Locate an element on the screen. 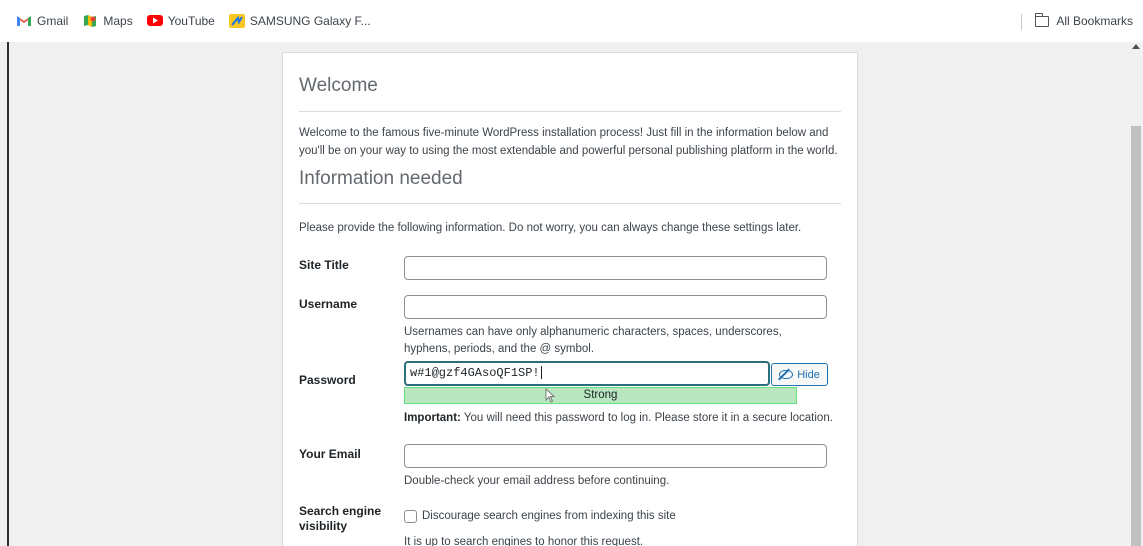  bookmark-label: Gmail is located at coordinates (53, 21).